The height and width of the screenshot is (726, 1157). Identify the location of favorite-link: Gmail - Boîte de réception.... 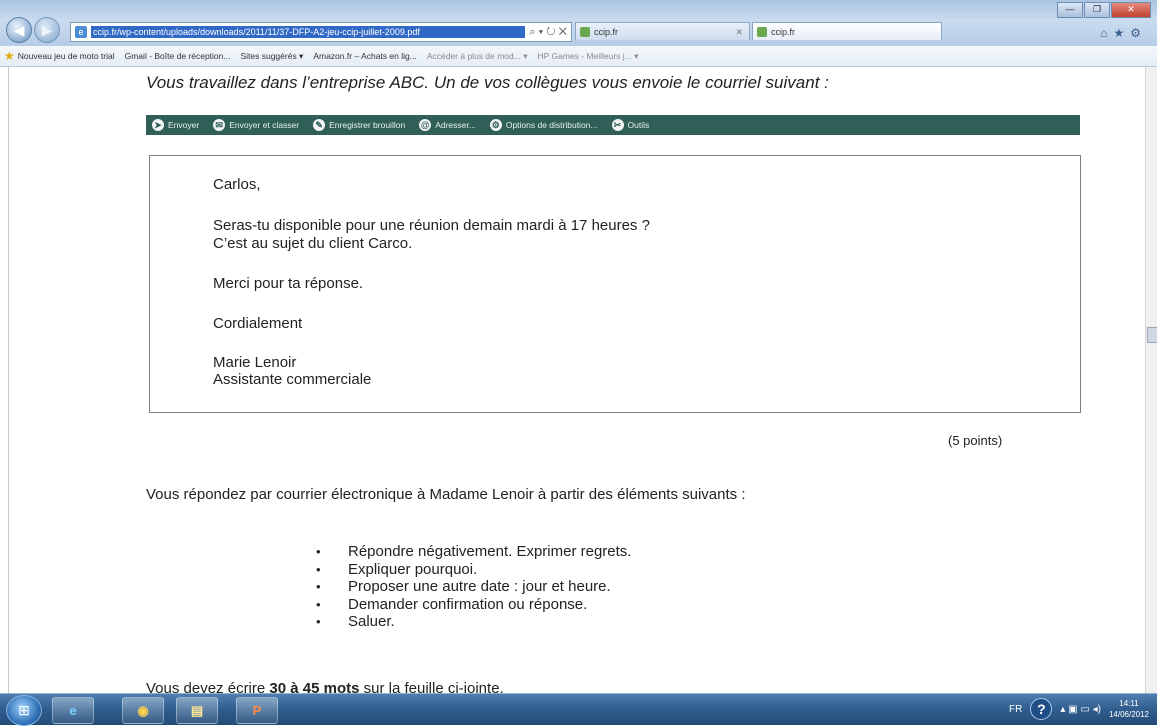
(178, 56).